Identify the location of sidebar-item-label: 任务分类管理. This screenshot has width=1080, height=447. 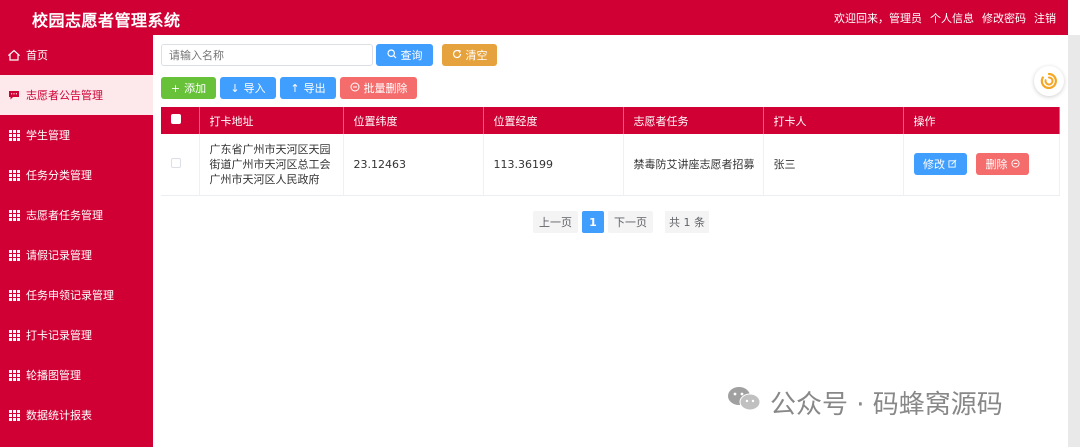
(59, 175).